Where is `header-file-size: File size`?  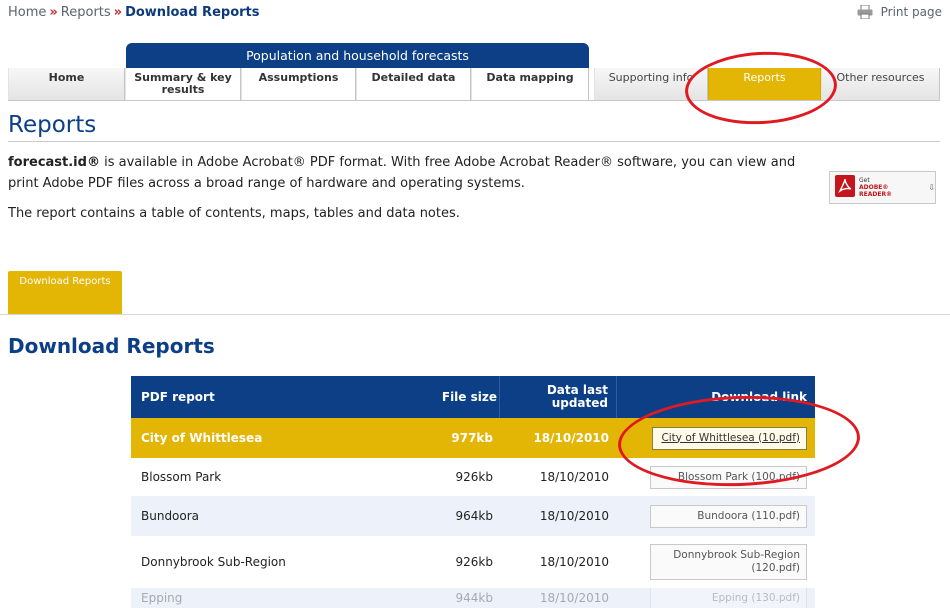 header-file-size: File size is located at coordinates (469, 397).